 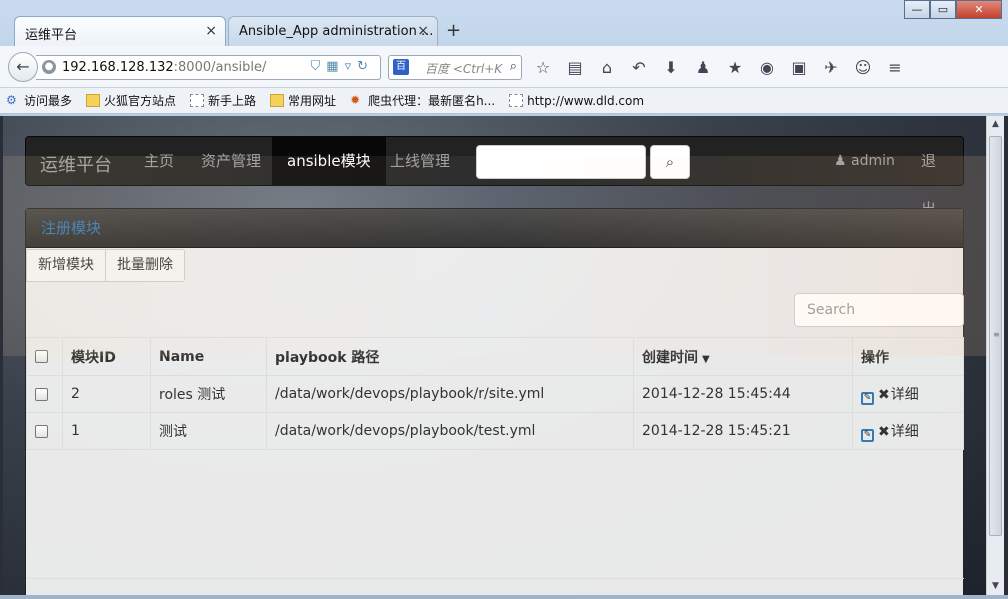 I want to click on sort-caret-icon: ▼, so click(x=706, y=359).